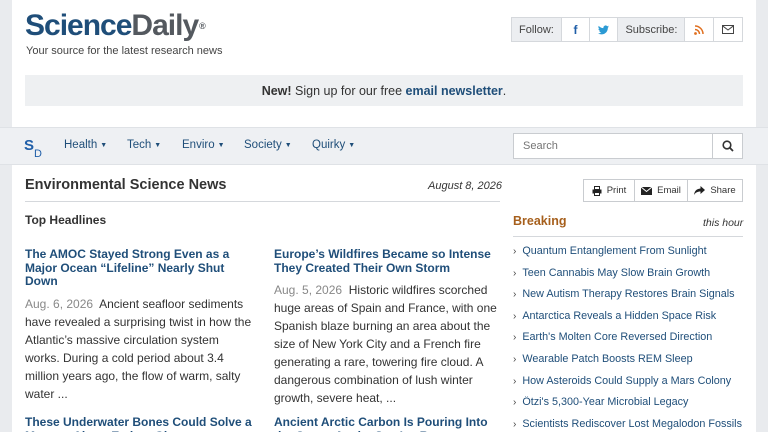 The width and height of the screenshot is (768, 432). I want to click on nav-health: Health ▼, so click(85, 145).